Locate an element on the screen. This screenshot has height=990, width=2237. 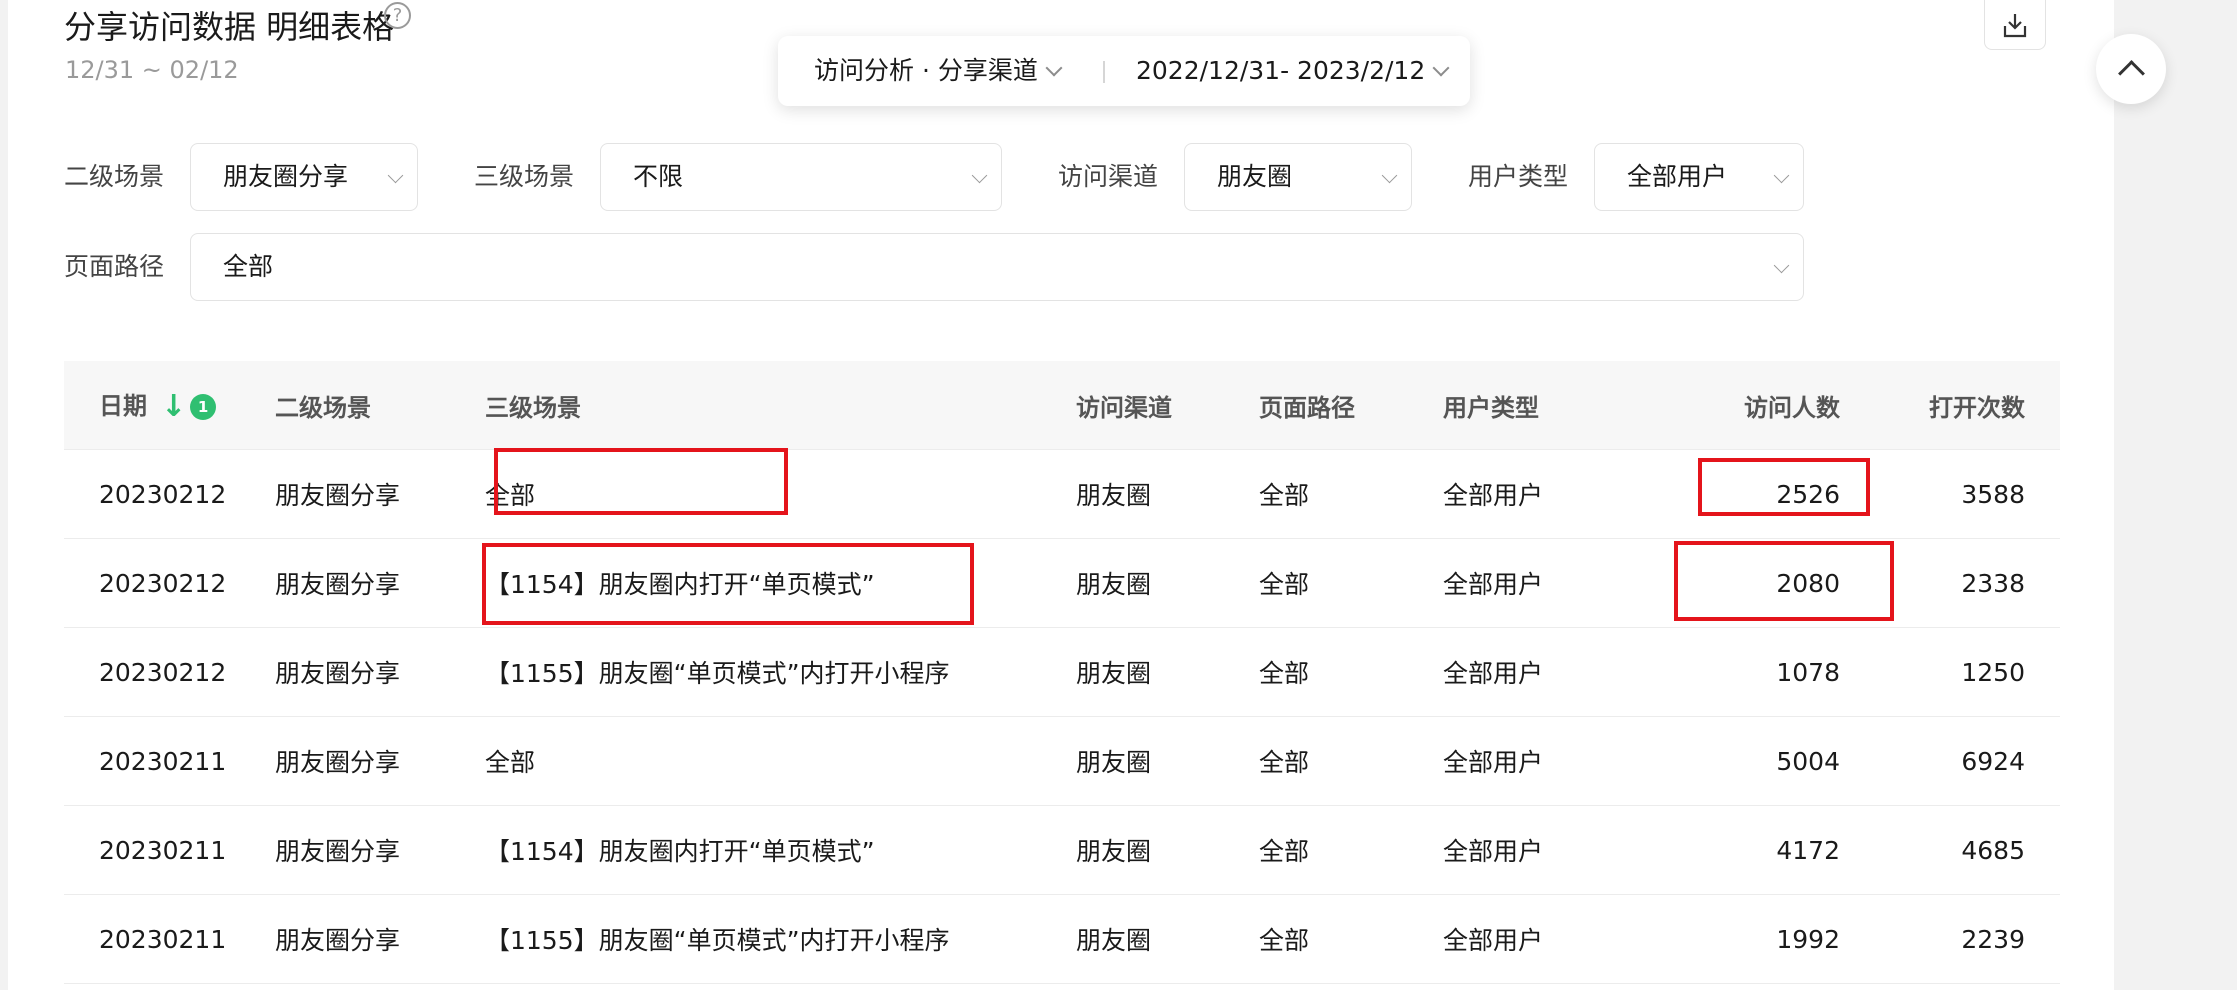
scene2-value: 朋友圈分享 is located at coordinates (286, 176).